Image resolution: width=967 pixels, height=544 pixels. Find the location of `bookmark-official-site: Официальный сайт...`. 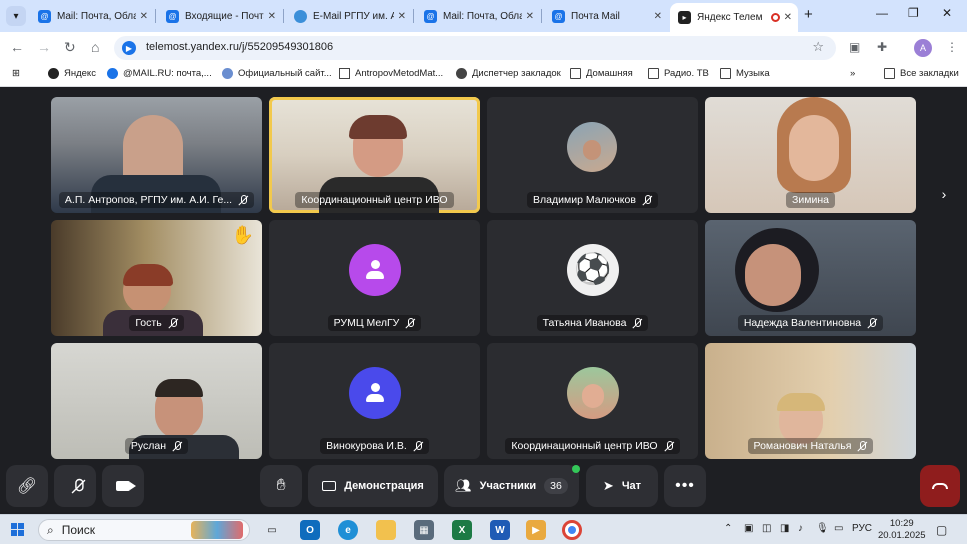

bookmark-official-site: Официальный сайт... is located at coordinates (277, 73).